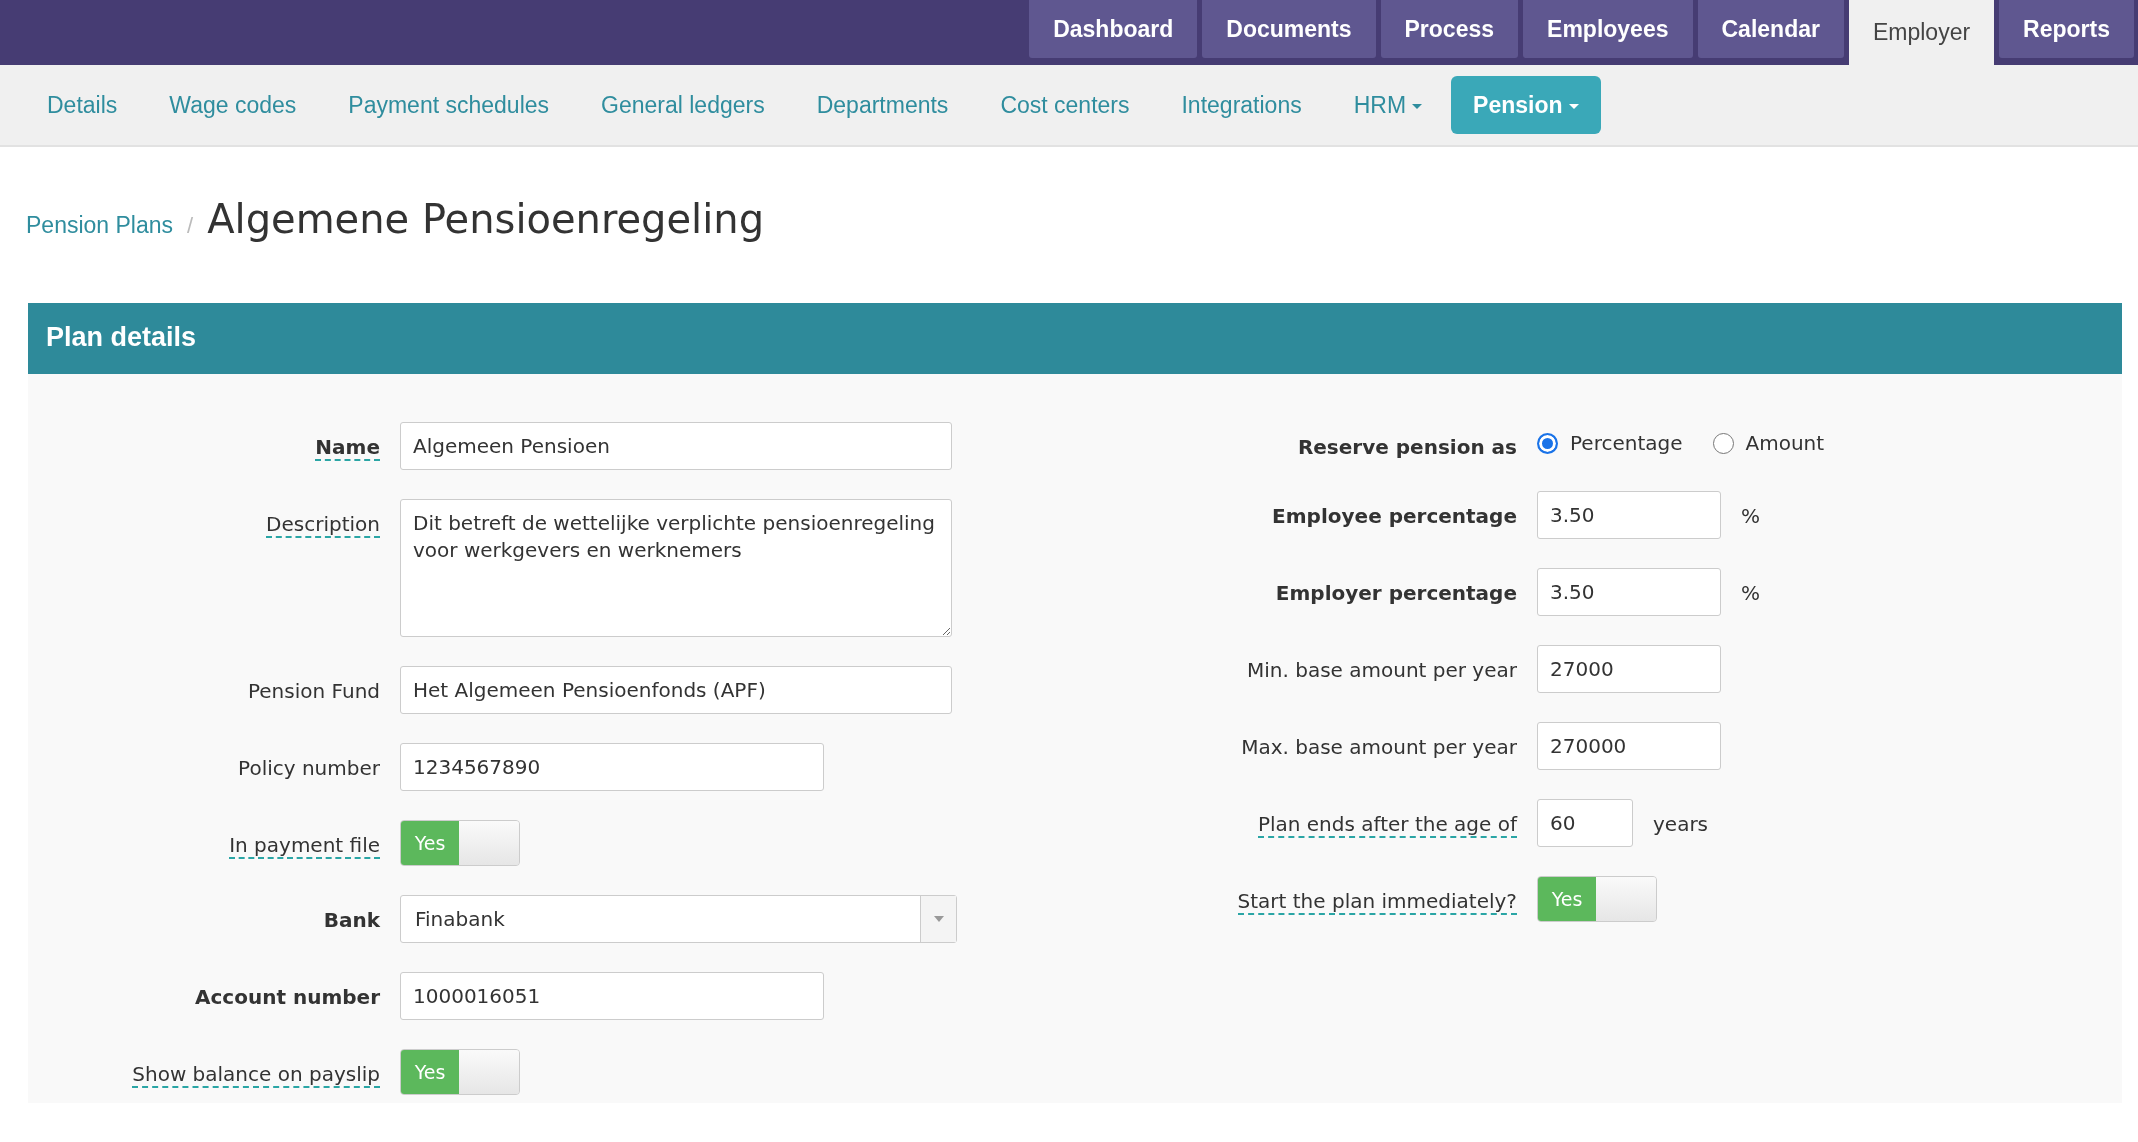 Image resolution: width=2138 pixels, height=1142 pixels. Describe the element at coordinates (82, 105) in the screenshot. I see `sub-nav-link: Details` at that location.